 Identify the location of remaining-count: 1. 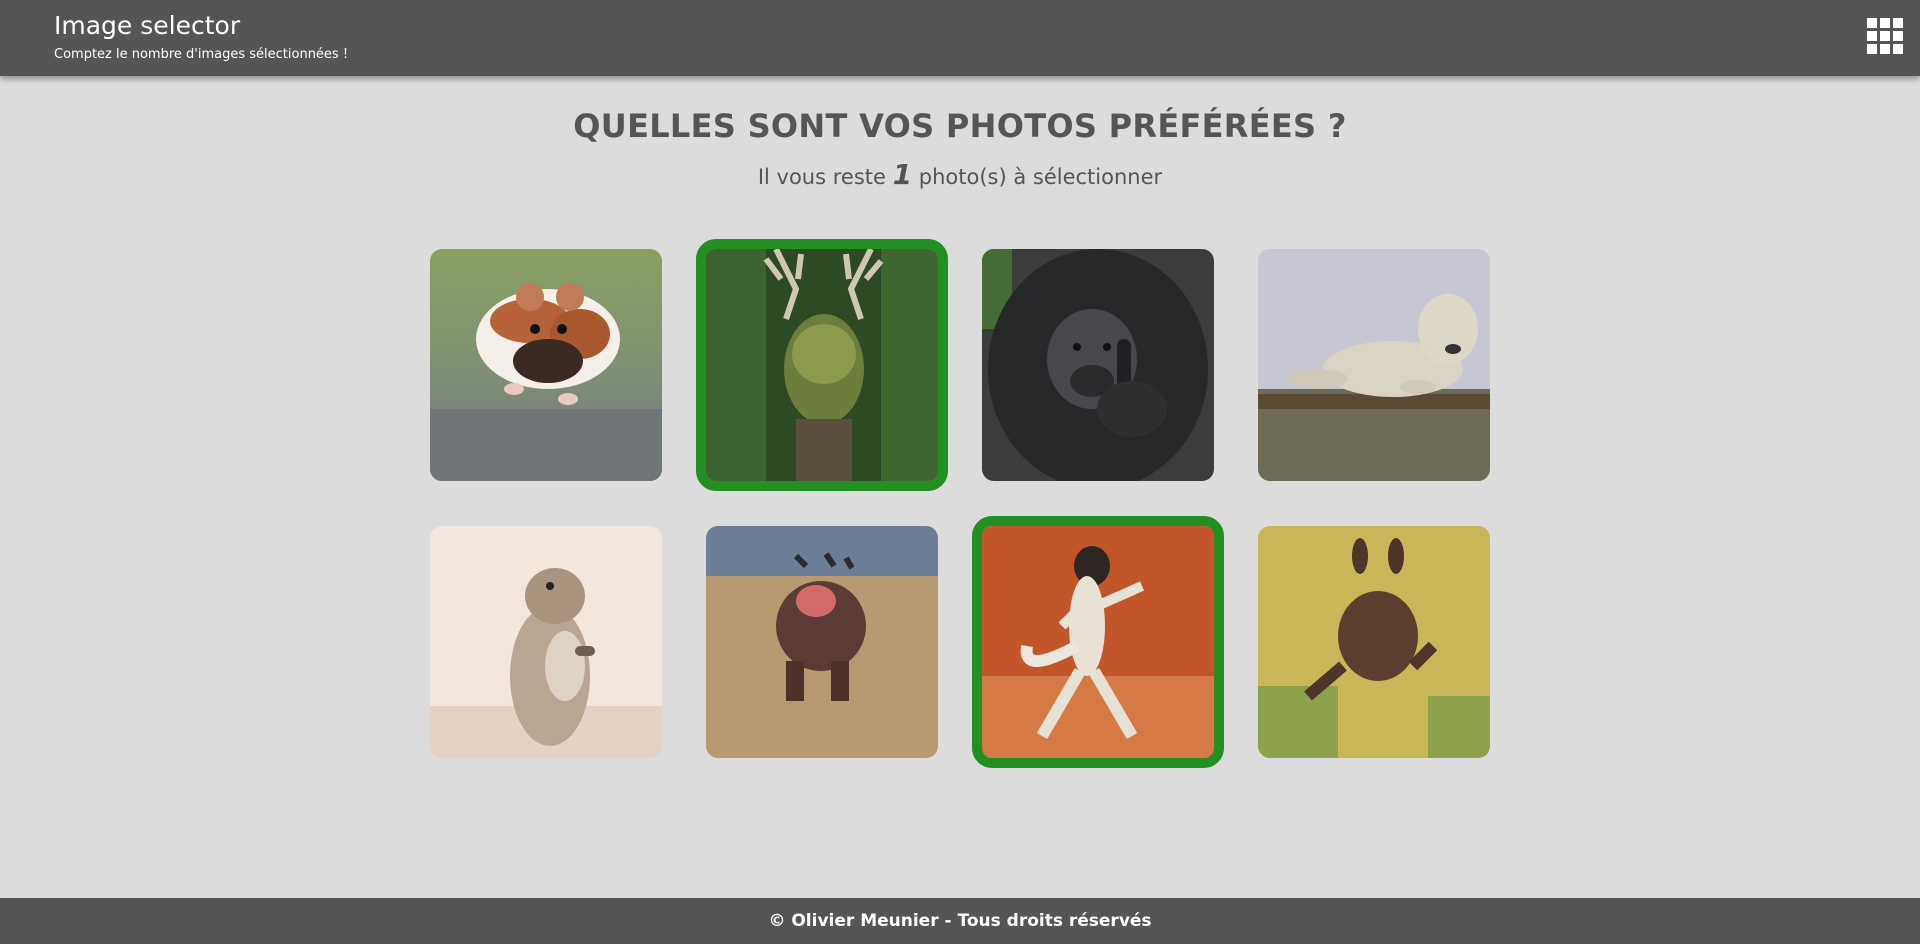
(902, 174).